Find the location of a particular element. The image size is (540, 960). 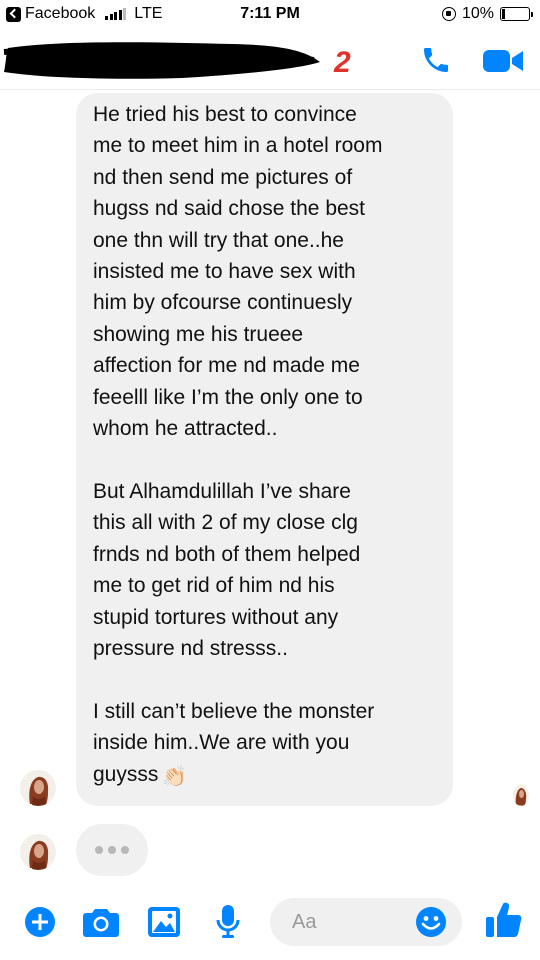

typing-sender-avatar is located at coordinates (38, 852).